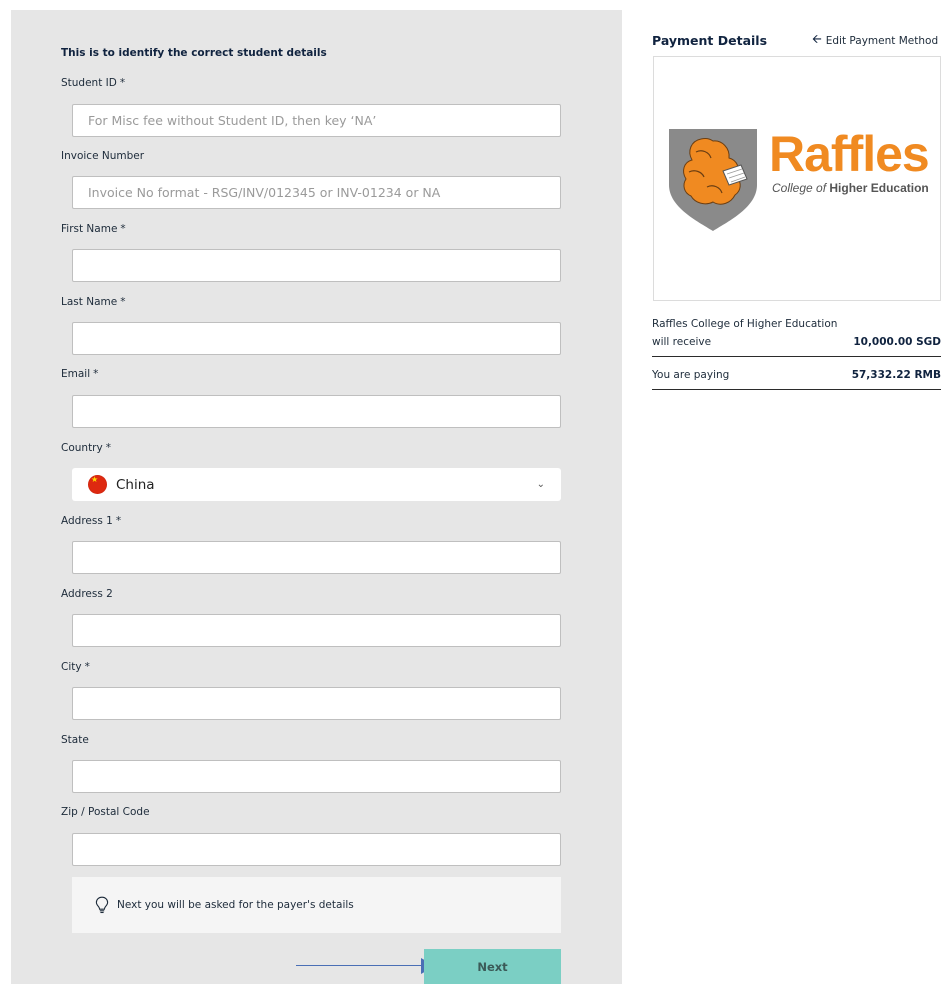 Image resolution: width=941 pixels, height=984 pixels. What do you see at coordinates (882, 40) in the screenshot?
I see `edit-payment-method-label: Edit Payment Method` at bounding box center [882, 40].